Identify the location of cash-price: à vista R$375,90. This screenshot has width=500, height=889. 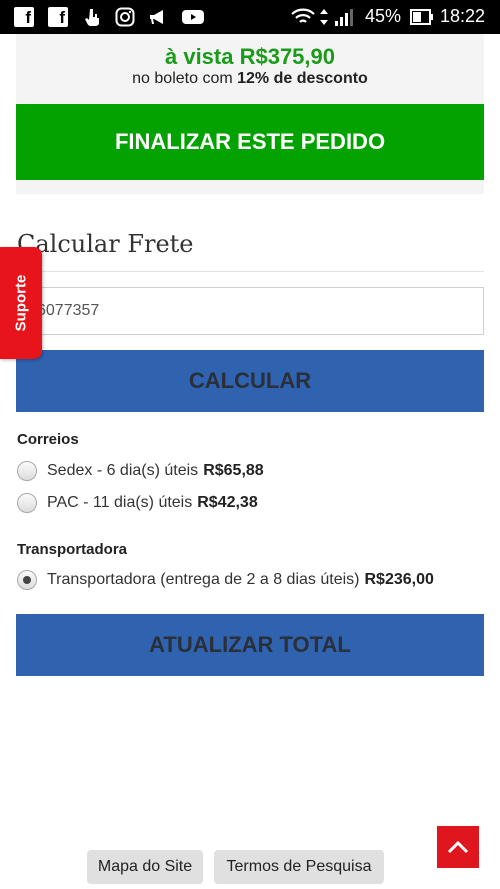
(250, 56).